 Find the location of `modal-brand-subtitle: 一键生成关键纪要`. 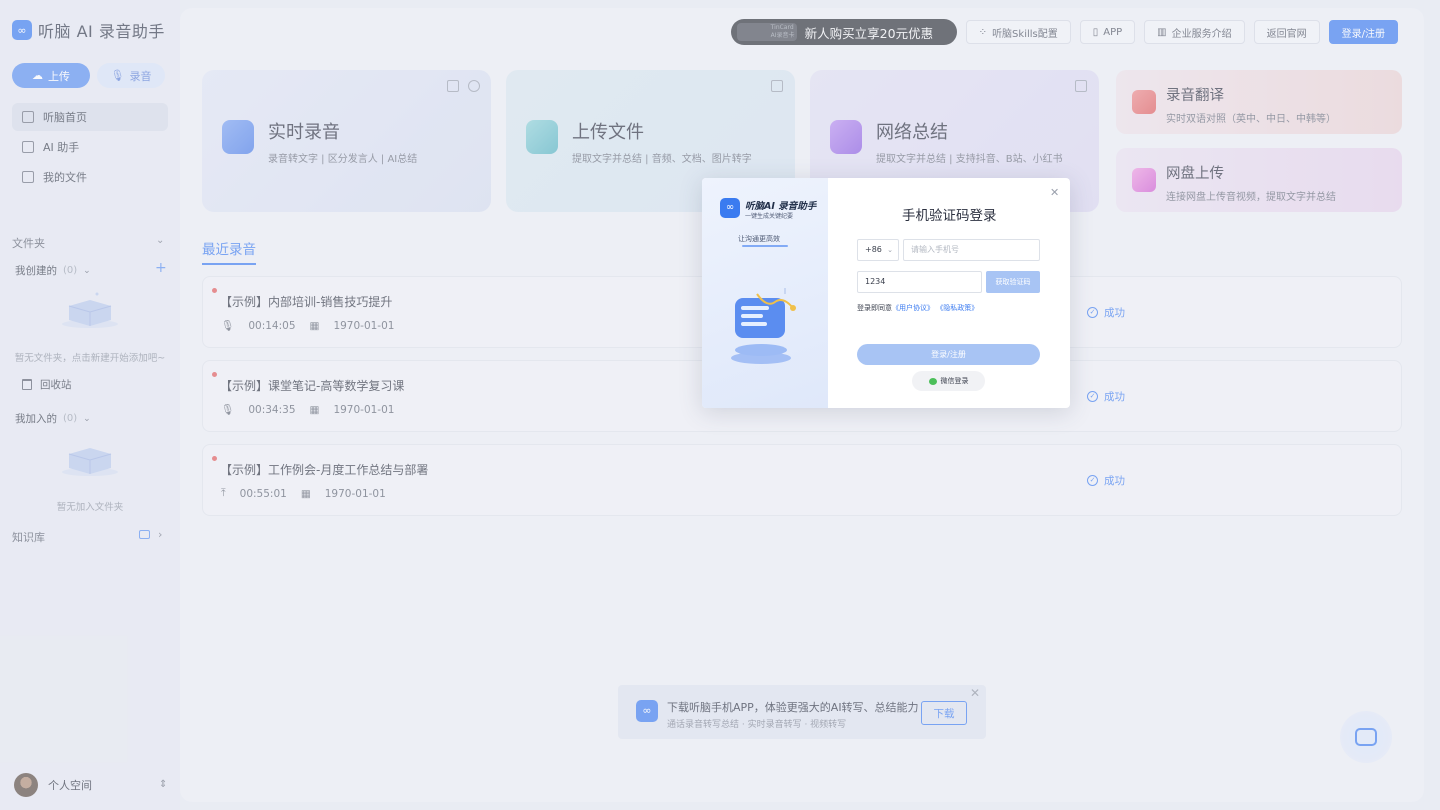

modal-brand-subtitle: 一键生成关键纪要 is located at coordinates (769, 216).